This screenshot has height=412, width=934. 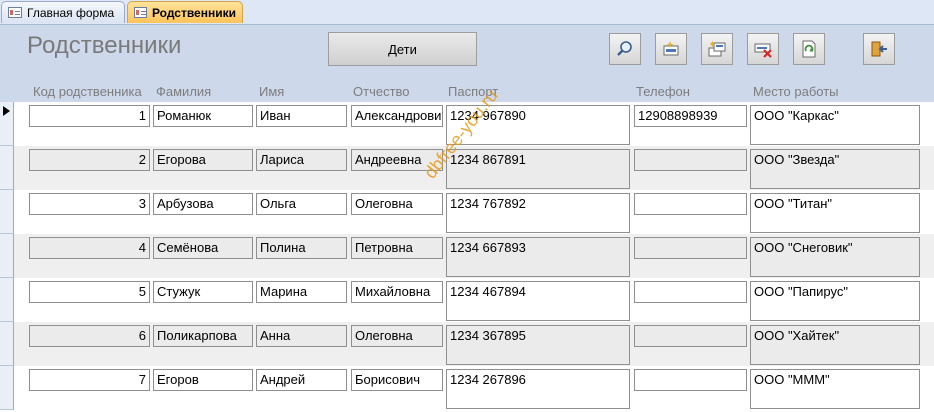 I want to click on form-title: Родственники, so click(x=104, y=45).